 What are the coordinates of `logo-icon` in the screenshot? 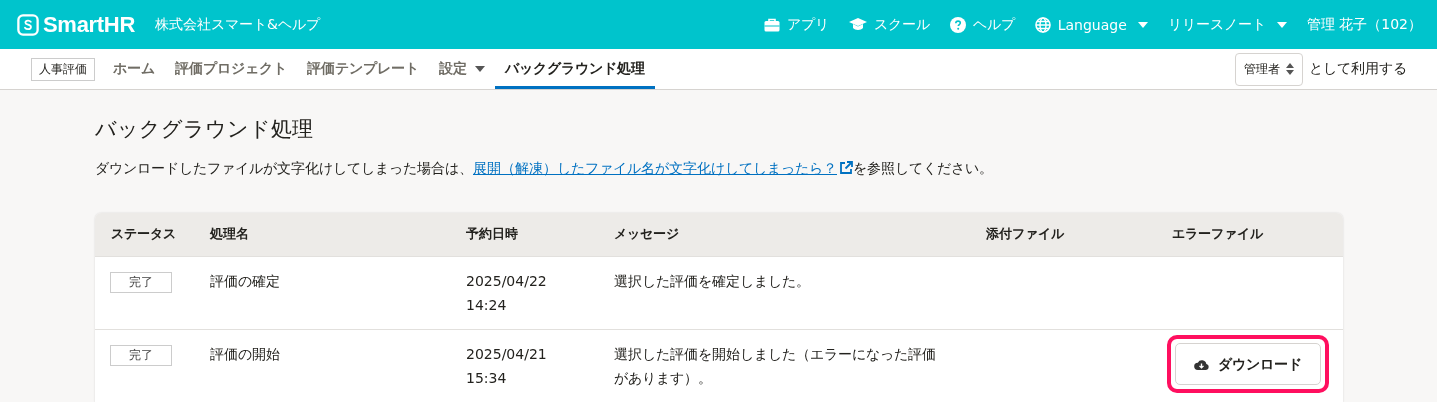 It's located at (28, 24).